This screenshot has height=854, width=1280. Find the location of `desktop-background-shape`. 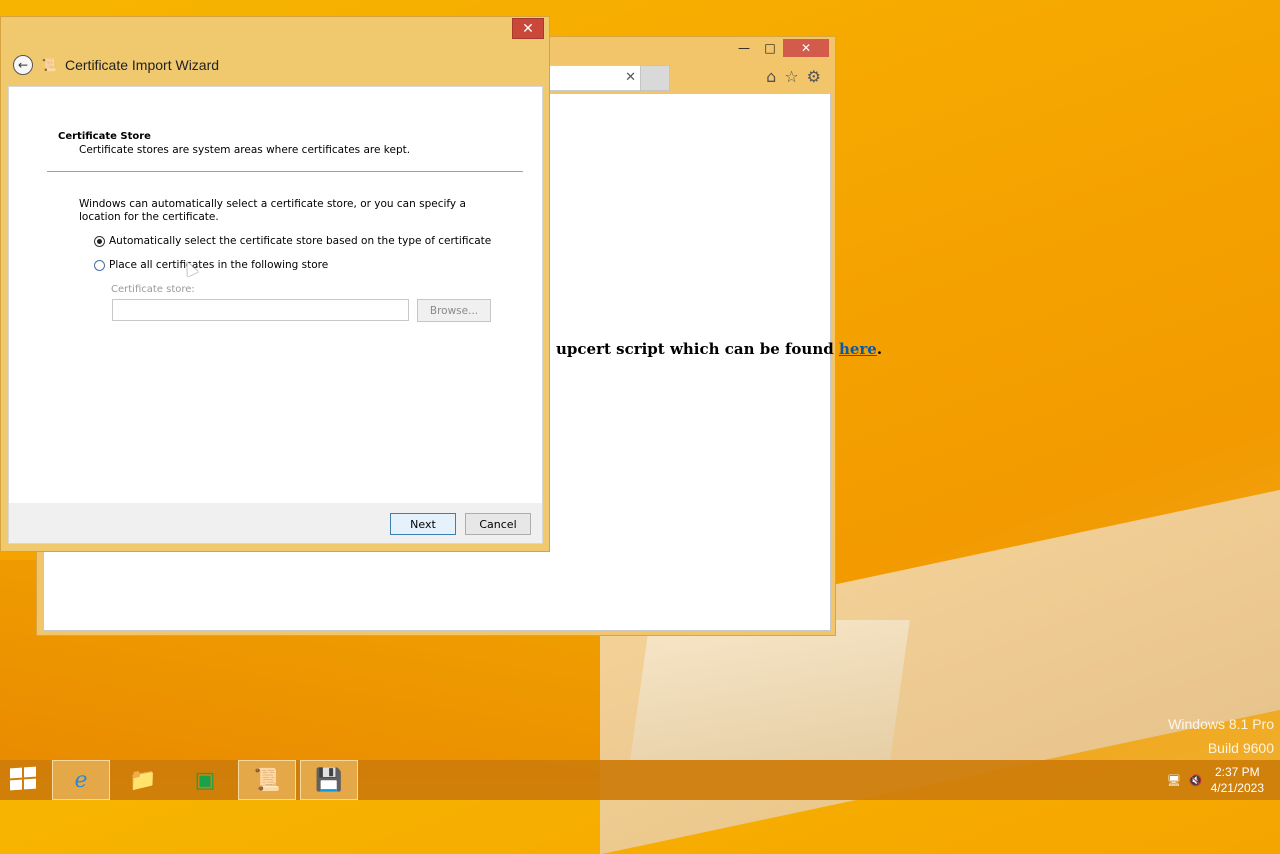

desktop-background-shape is located at coordinates (770, 690).